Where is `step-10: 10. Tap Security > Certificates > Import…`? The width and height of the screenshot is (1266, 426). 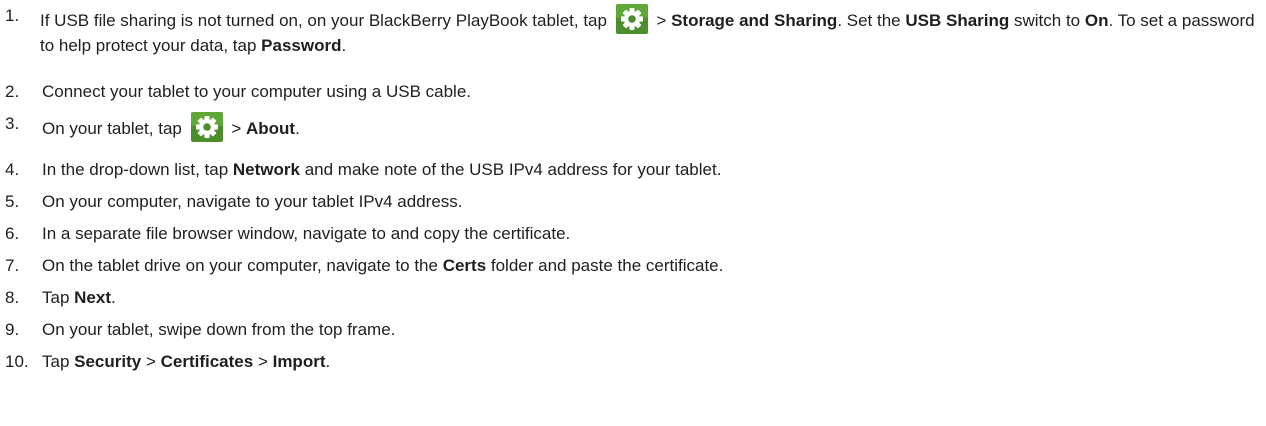 step-10: 10. Tap Security > Certificates > Import… is located at coordinates (631, 362).